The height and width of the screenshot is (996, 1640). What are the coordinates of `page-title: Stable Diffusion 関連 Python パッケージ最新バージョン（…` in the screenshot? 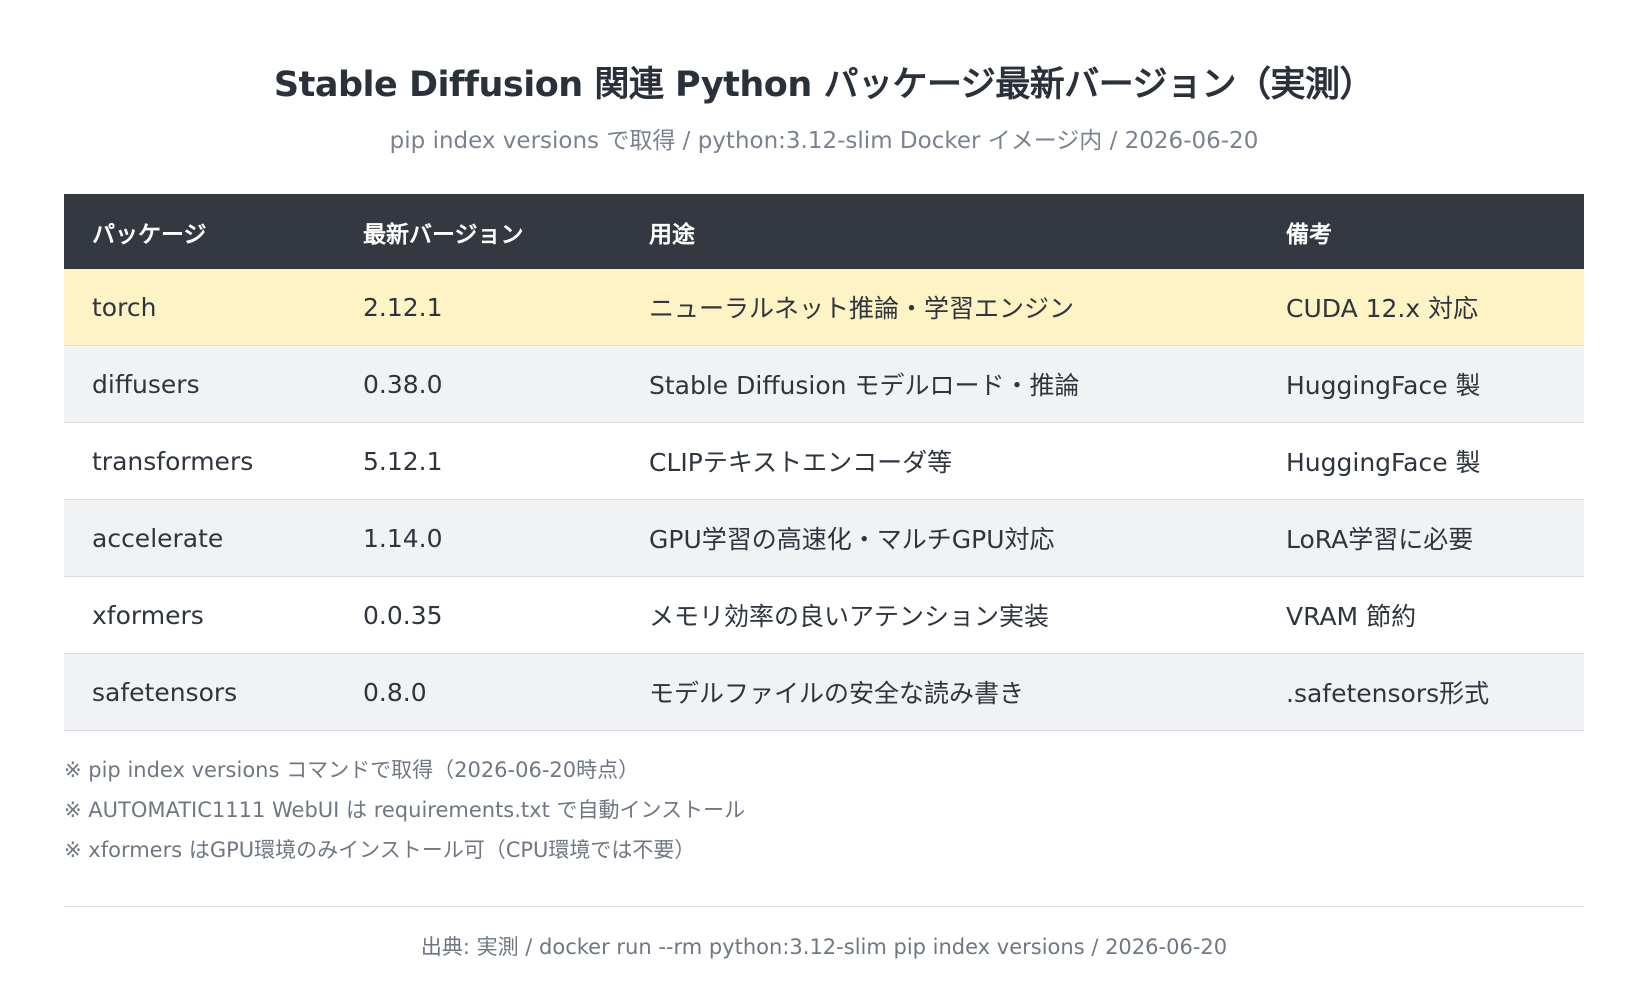 It's located at (824, 85).